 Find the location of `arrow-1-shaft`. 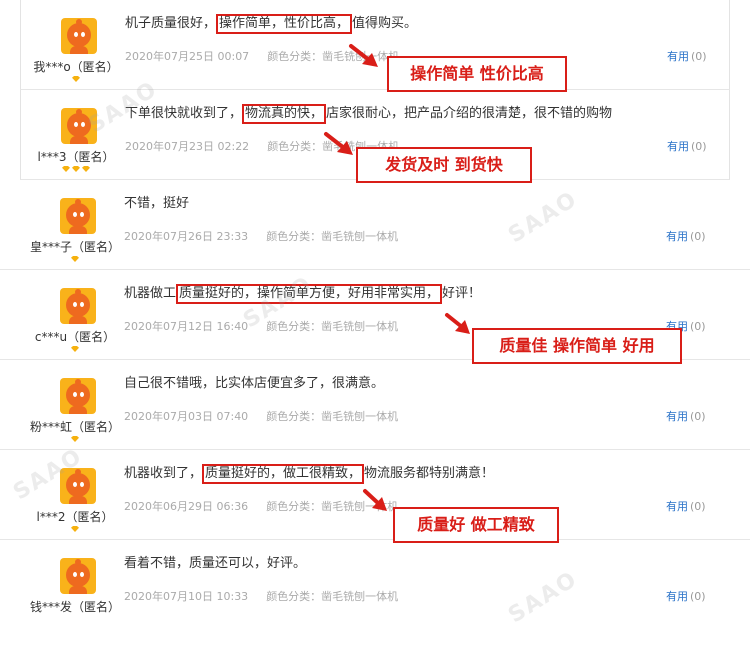

arrow-1-shaft is located at coordinates (360, 53).